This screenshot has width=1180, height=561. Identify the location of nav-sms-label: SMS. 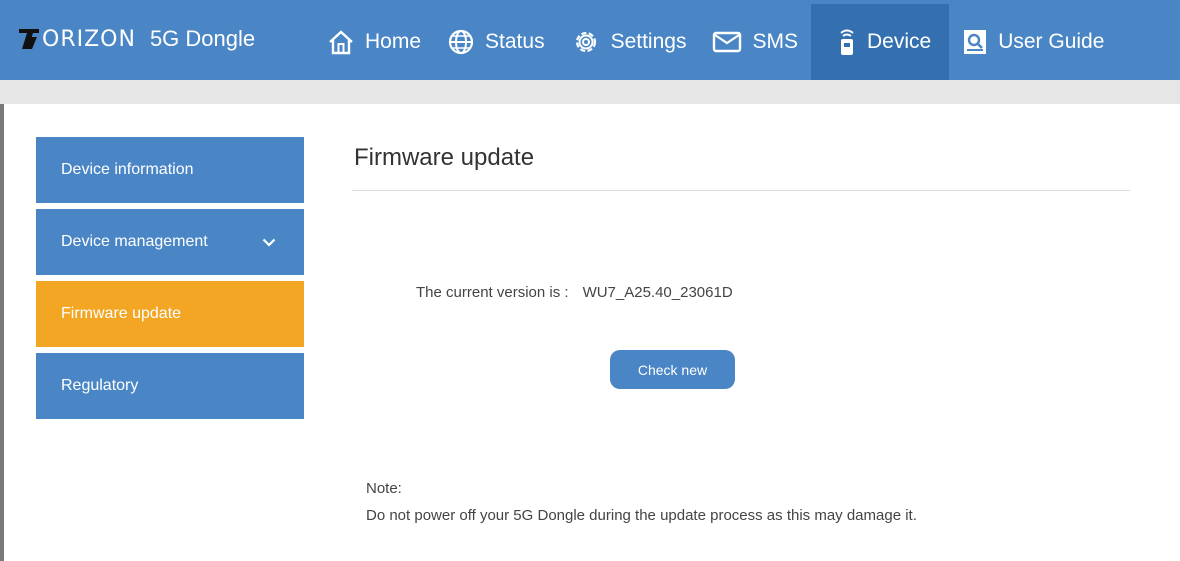
(775, 41).